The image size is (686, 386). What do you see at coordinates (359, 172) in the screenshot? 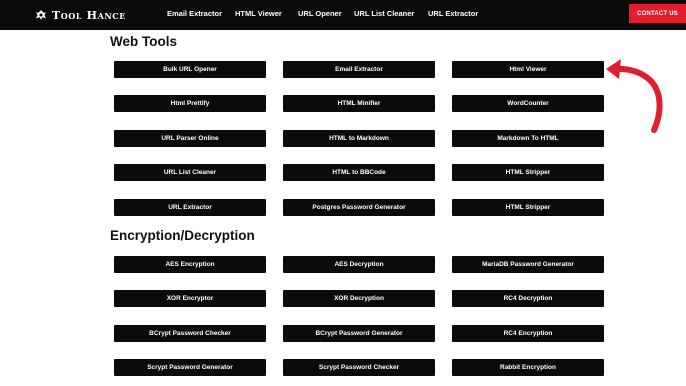
I see `tool-button: HTML to BBCode` at bounding box center [359, 172].